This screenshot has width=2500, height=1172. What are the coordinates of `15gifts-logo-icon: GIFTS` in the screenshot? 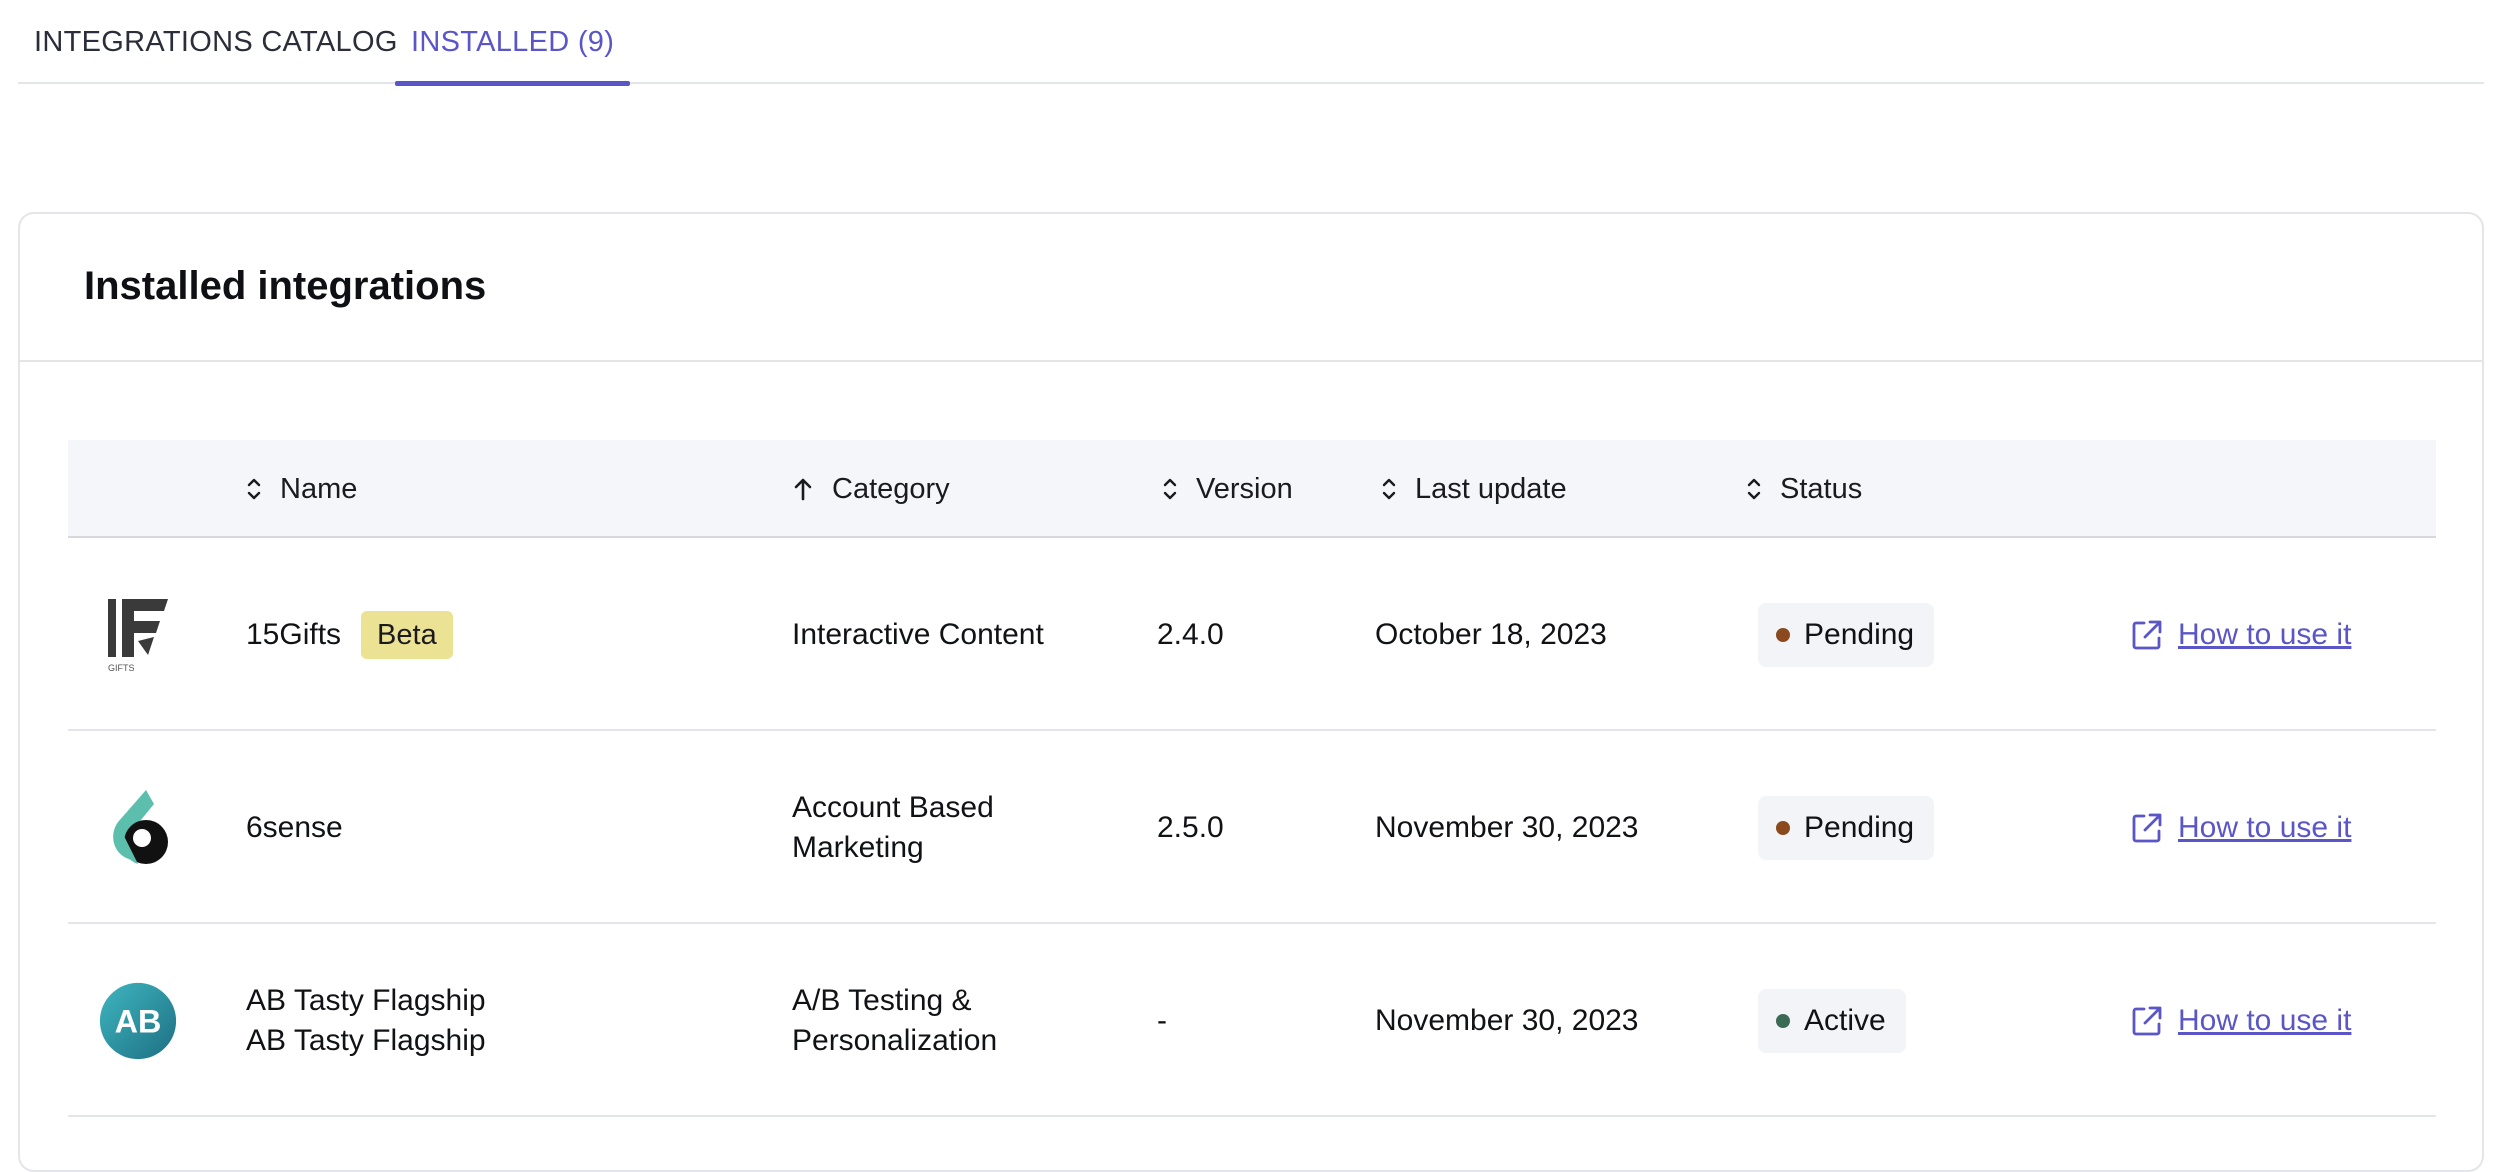 It's located at (138, 635).